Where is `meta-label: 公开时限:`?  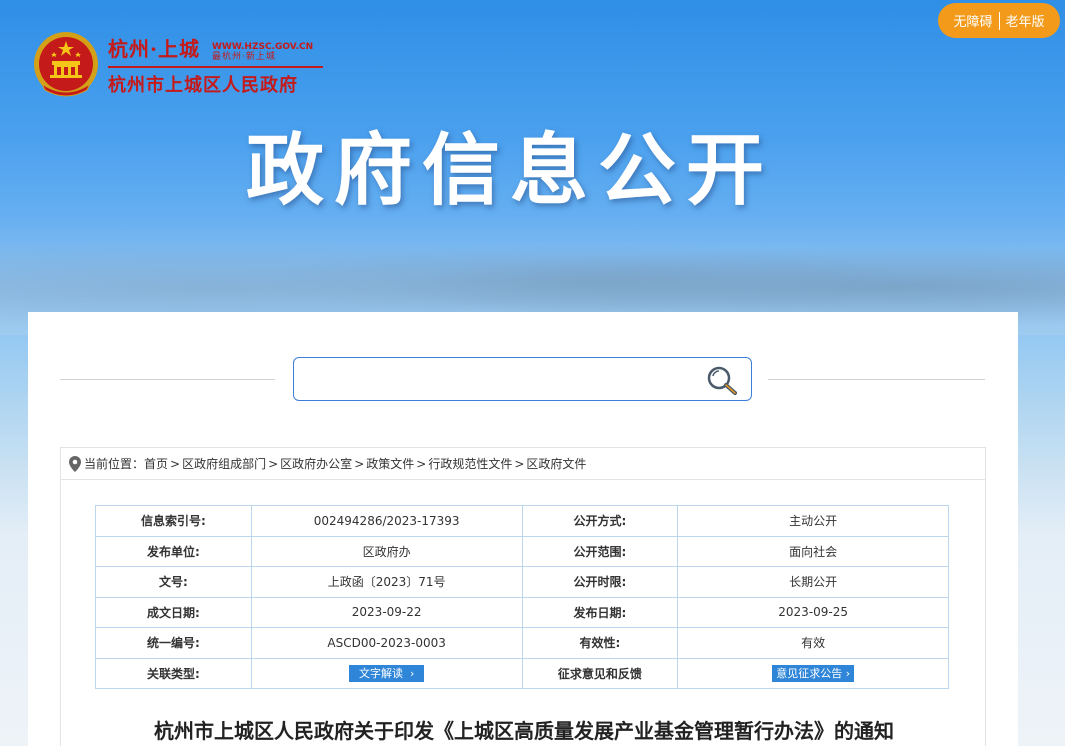 meta-label: 公开时限: is located at coordinates (600, 582).